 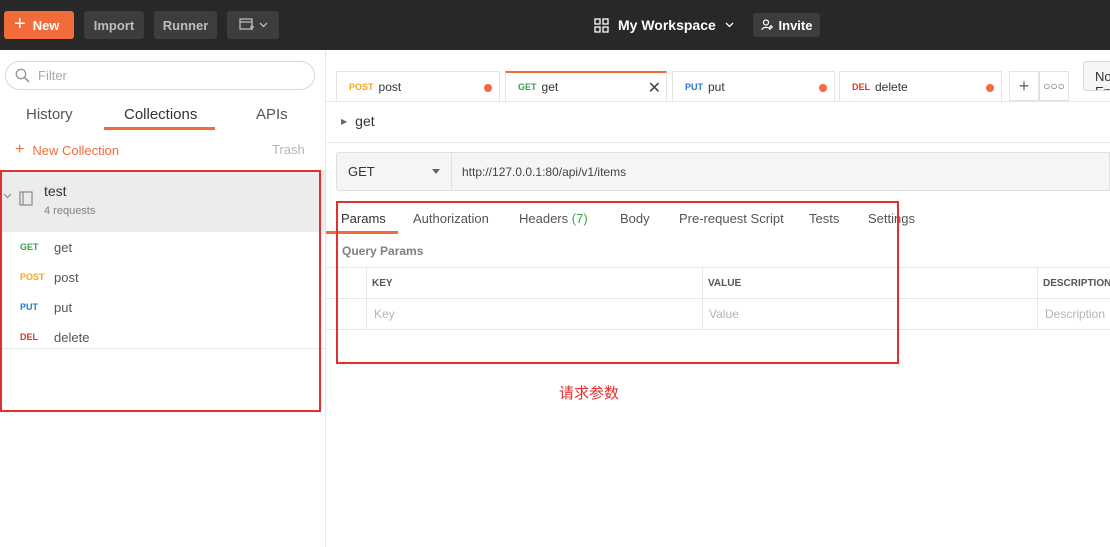 I want to click on trash-link: Trash, so click(x=288, y=149).